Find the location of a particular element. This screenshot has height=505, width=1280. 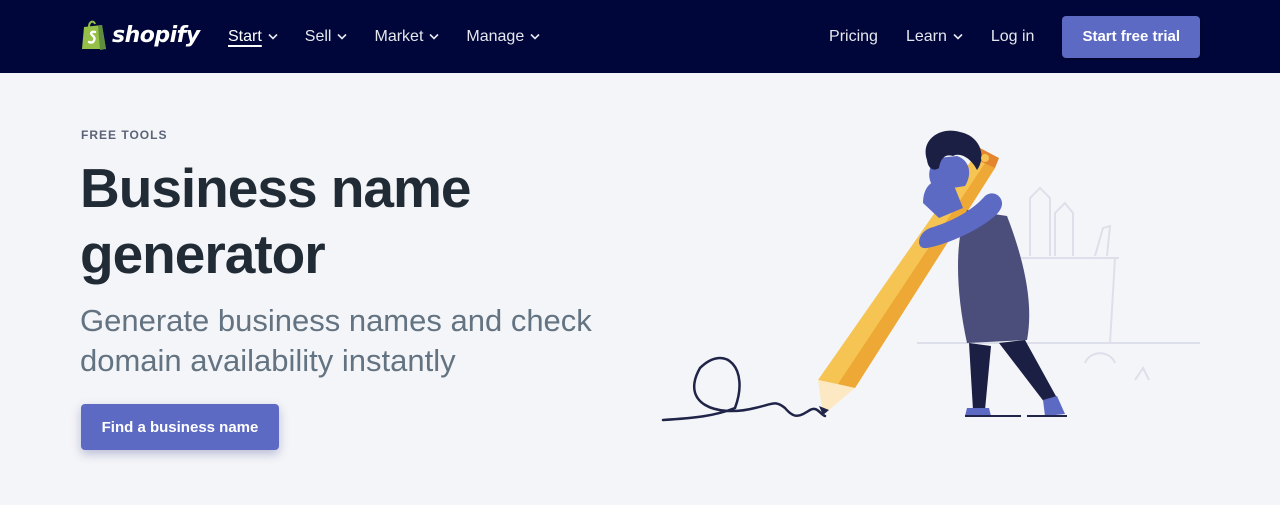

nav-item-start: Start is located at coordinates (253, 37).